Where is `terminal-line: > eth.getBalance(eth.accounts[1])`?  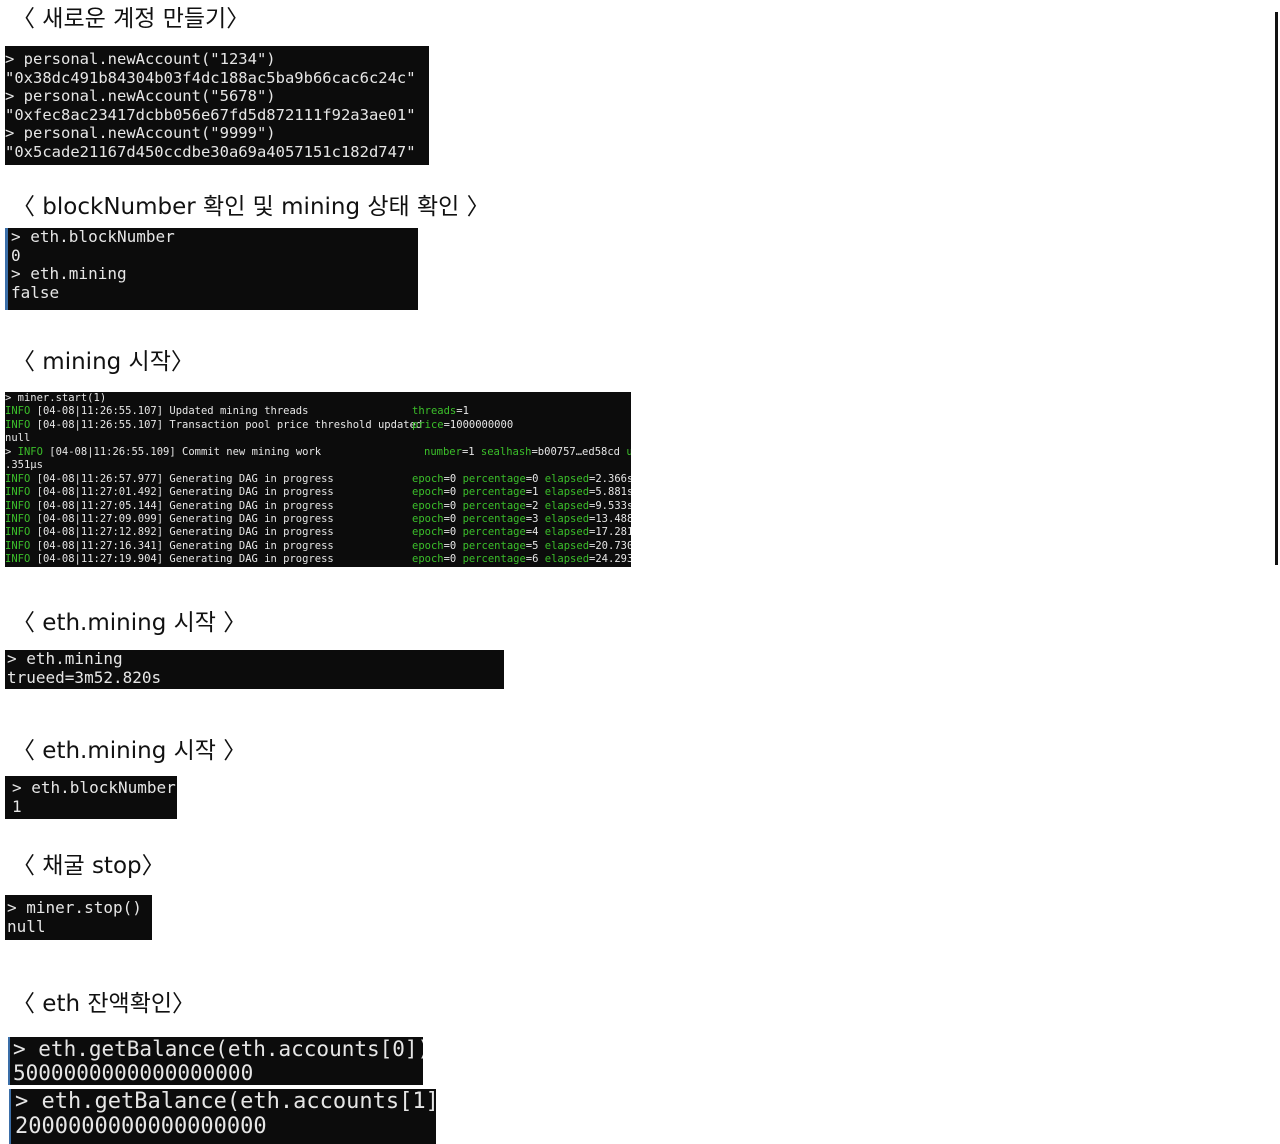 terminal-line: > eth.getBalance(eth.accounts[1]) is located at coordinates (225, 1101).